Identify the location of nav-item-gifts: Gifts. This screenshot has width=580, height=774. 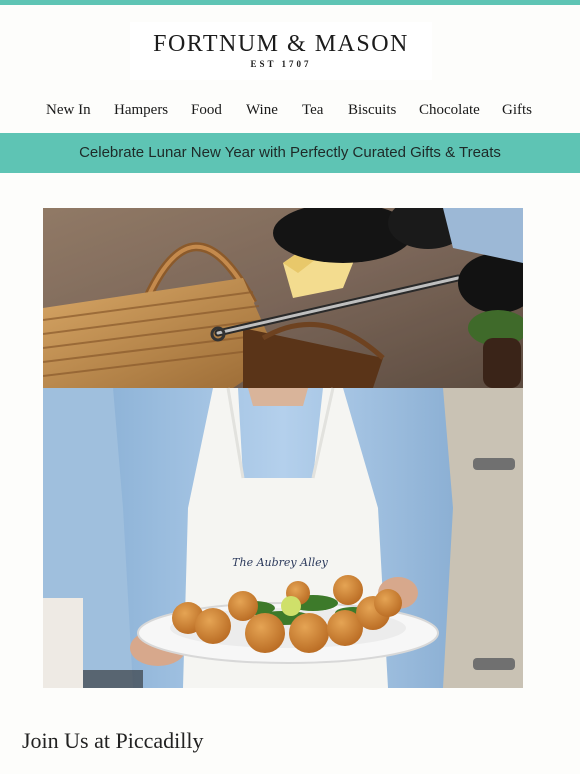
(517, 110).